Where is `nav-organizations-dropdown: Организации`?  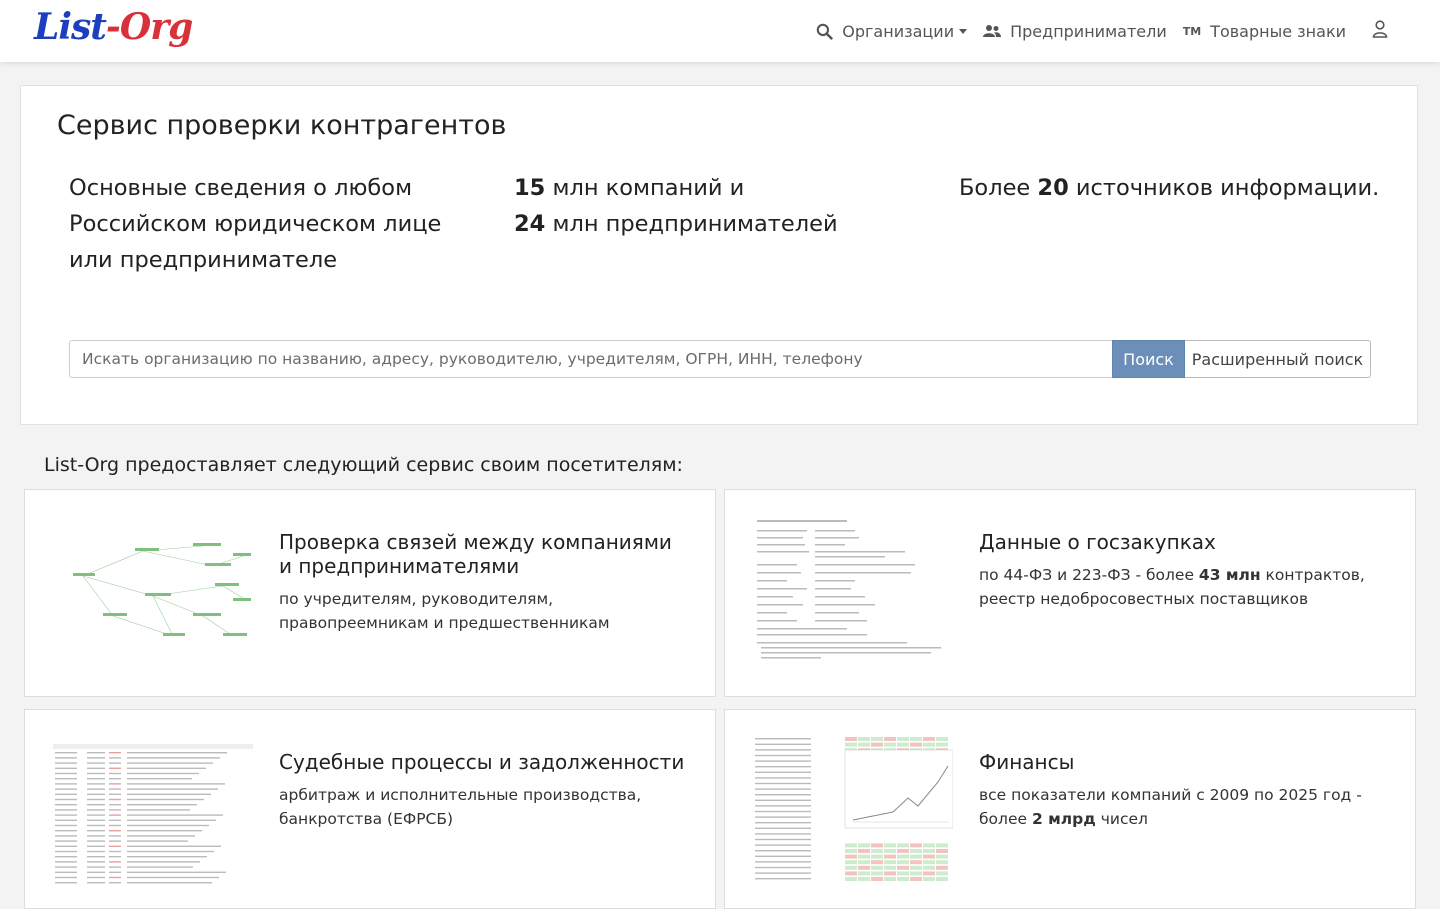 nav-organizations-dropdown: Организации is located at coordinates (892, 31).